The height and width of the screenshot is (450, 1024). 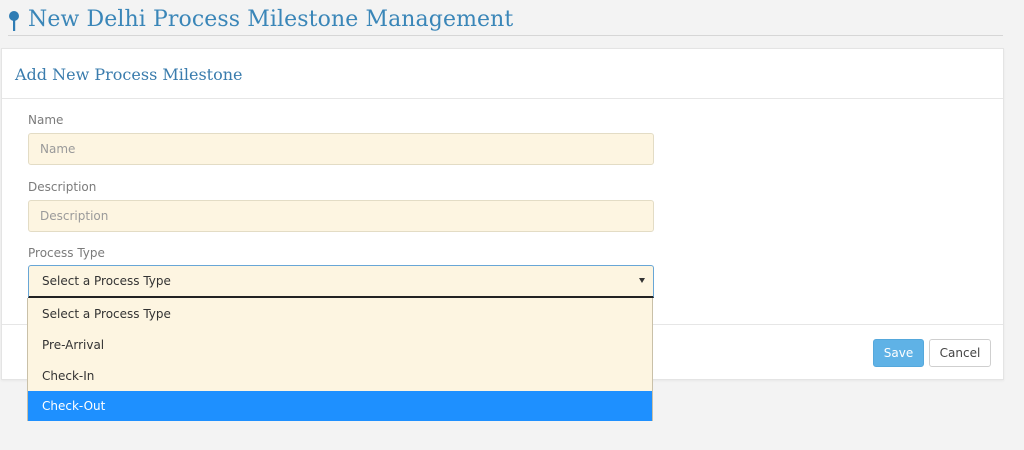 What do you see at coordinates (960, 353) in the screenshot?
I see `cancel-button: Cancel` at bounding box center [960, 353].